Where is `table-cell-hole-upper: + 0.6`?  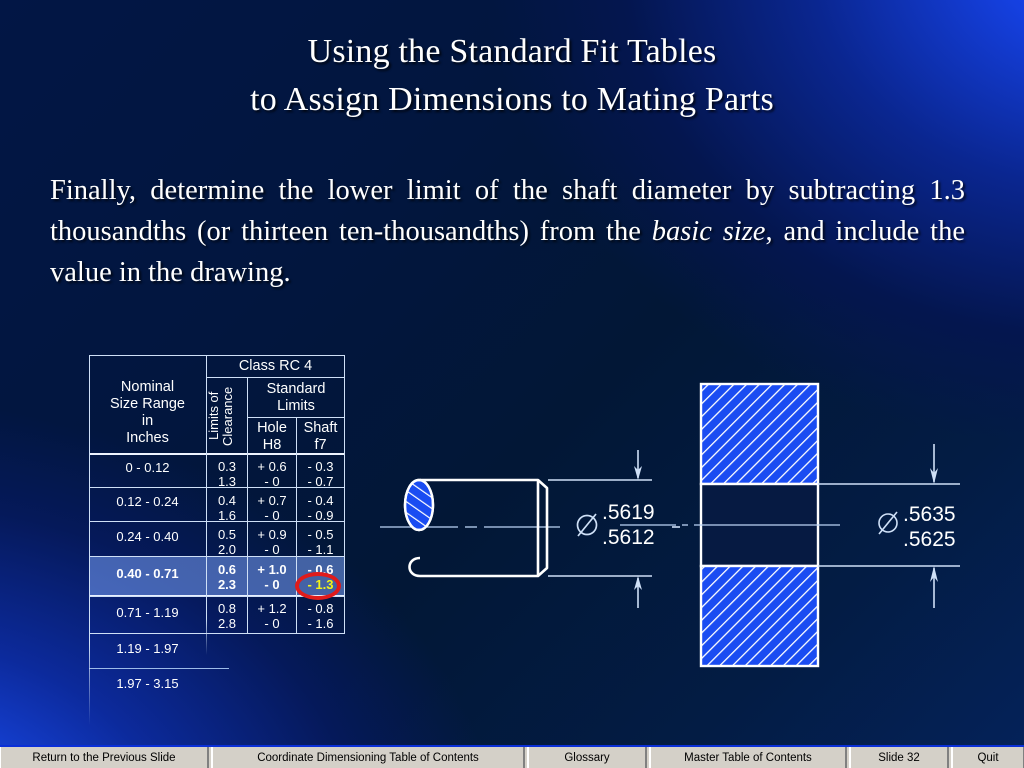
table-cell-hole-upper: + 0.6 is located at coordinates (272, 466).